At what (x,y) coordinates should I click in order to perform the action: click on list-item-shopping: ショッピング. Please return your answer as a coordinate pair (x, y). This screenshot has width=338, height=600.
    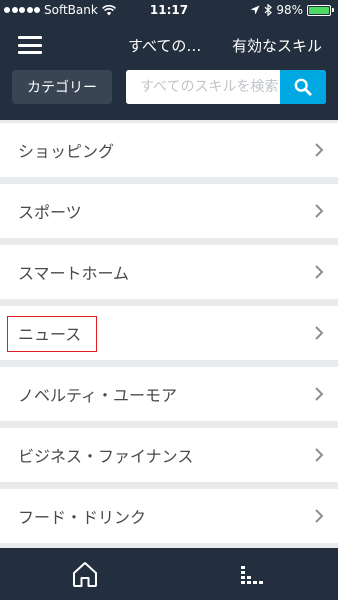
    Looking at the image, I should click on (169, 150).